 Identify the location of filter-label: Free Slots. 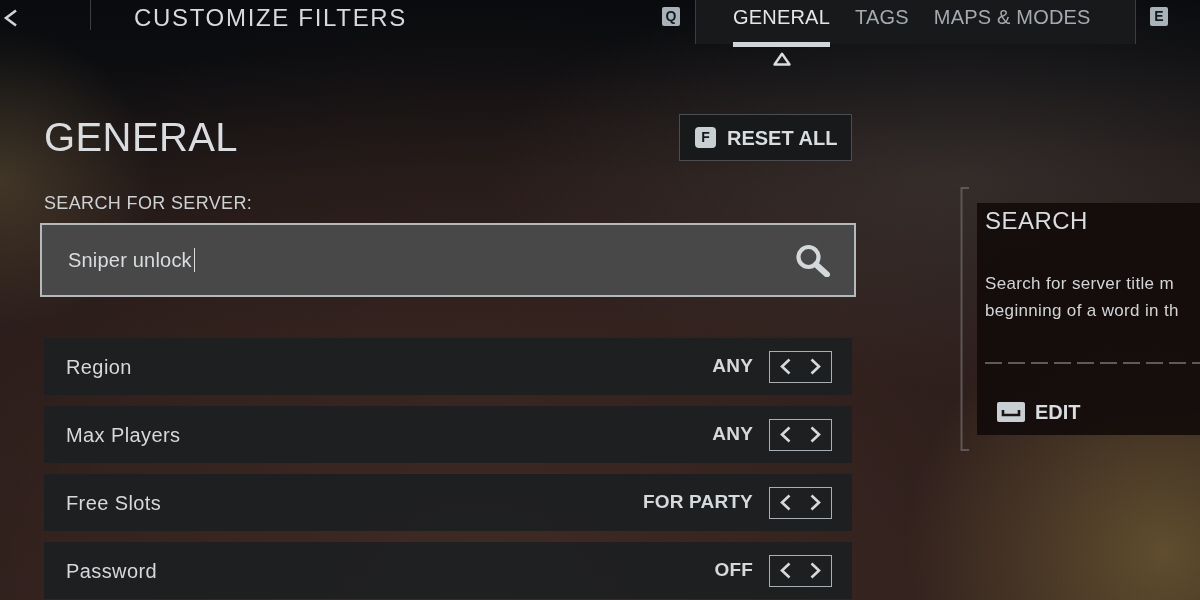
(114, 503).